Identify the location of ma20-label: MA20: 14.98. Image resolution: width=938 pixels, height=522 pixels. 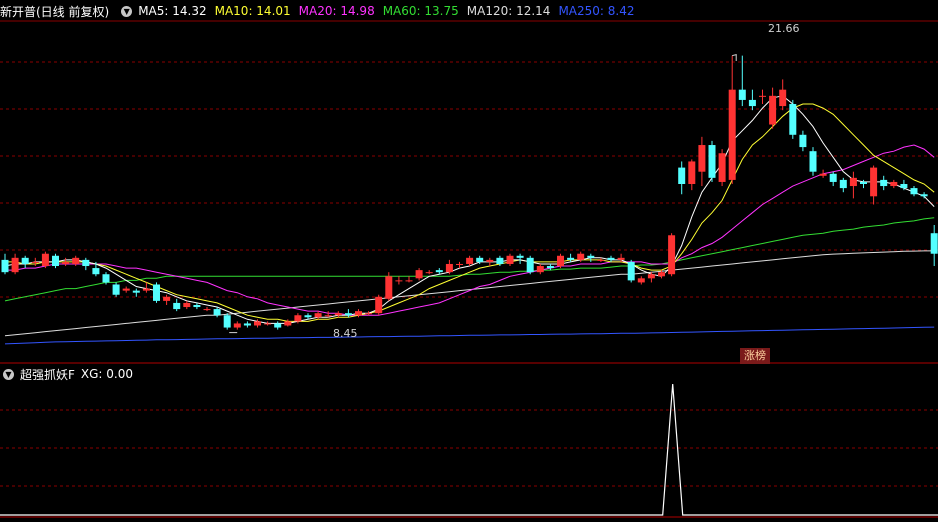
(336, 11).